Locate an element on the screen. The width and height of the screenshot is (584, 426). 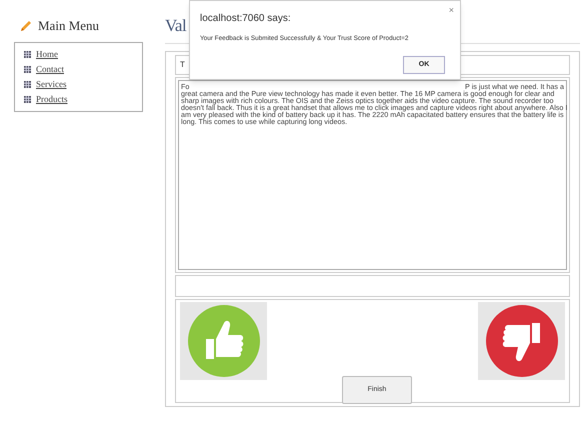
thumbs-up-image is located at coordinates (223, 341).